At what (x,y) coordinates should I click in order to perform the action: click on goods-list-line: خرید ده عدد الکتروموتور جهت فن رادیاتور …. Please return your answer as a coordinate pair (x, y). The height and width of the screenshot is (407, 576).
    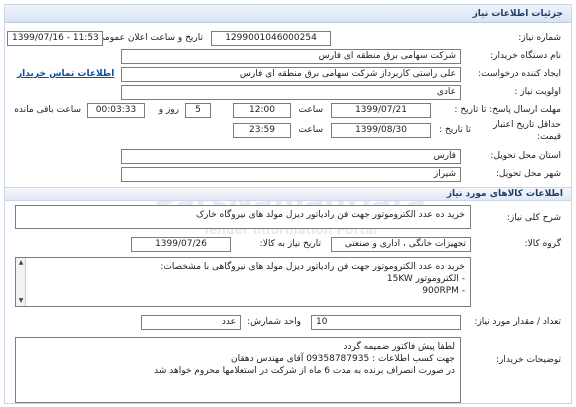
    Looking at the image, I should click on (312, 267).